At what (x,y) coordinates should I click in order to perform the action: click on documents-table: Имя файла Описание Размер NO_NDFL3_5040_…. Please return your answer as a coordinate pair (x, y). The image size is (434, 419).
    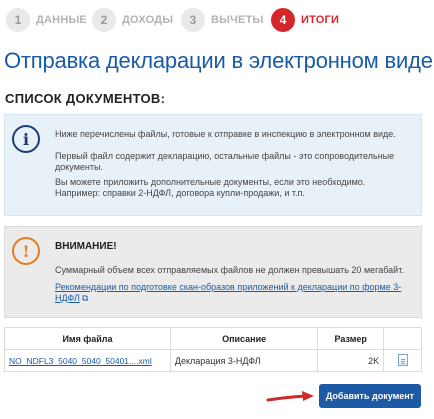
    Looking at the image, I should click on (213, 349).